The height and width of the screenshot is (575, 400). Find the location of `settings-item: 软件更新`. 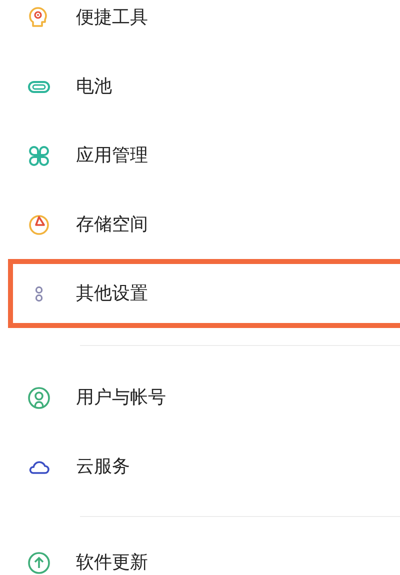

settings-item: 软件更新 is located at coordinates (204, 551).